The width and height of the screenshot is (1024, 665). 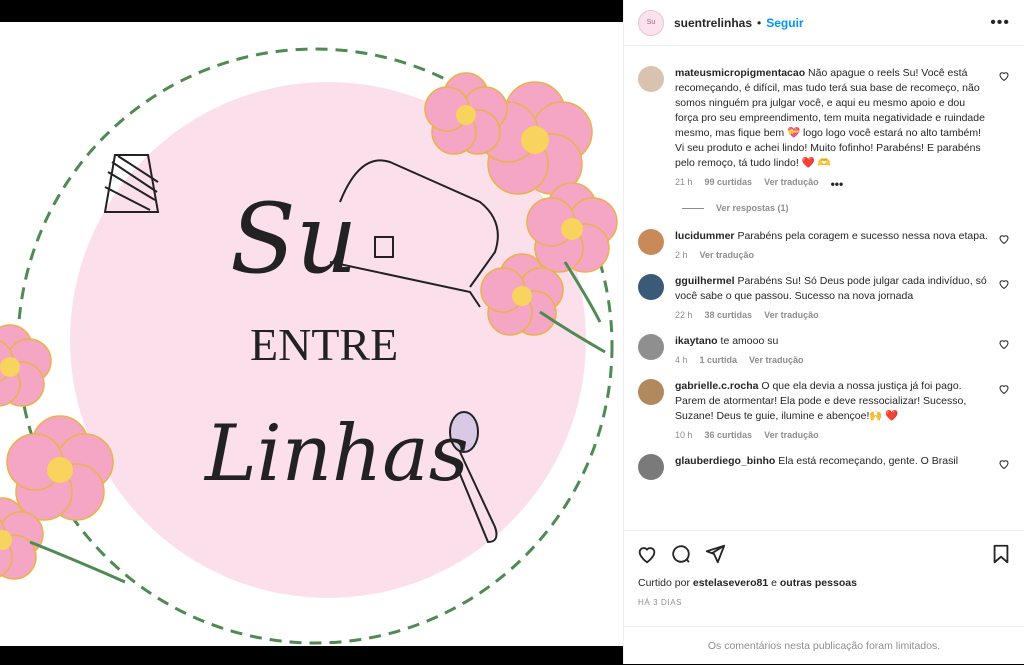 I want to click on comment-text: te amooo su, so click(x=749, y=341).